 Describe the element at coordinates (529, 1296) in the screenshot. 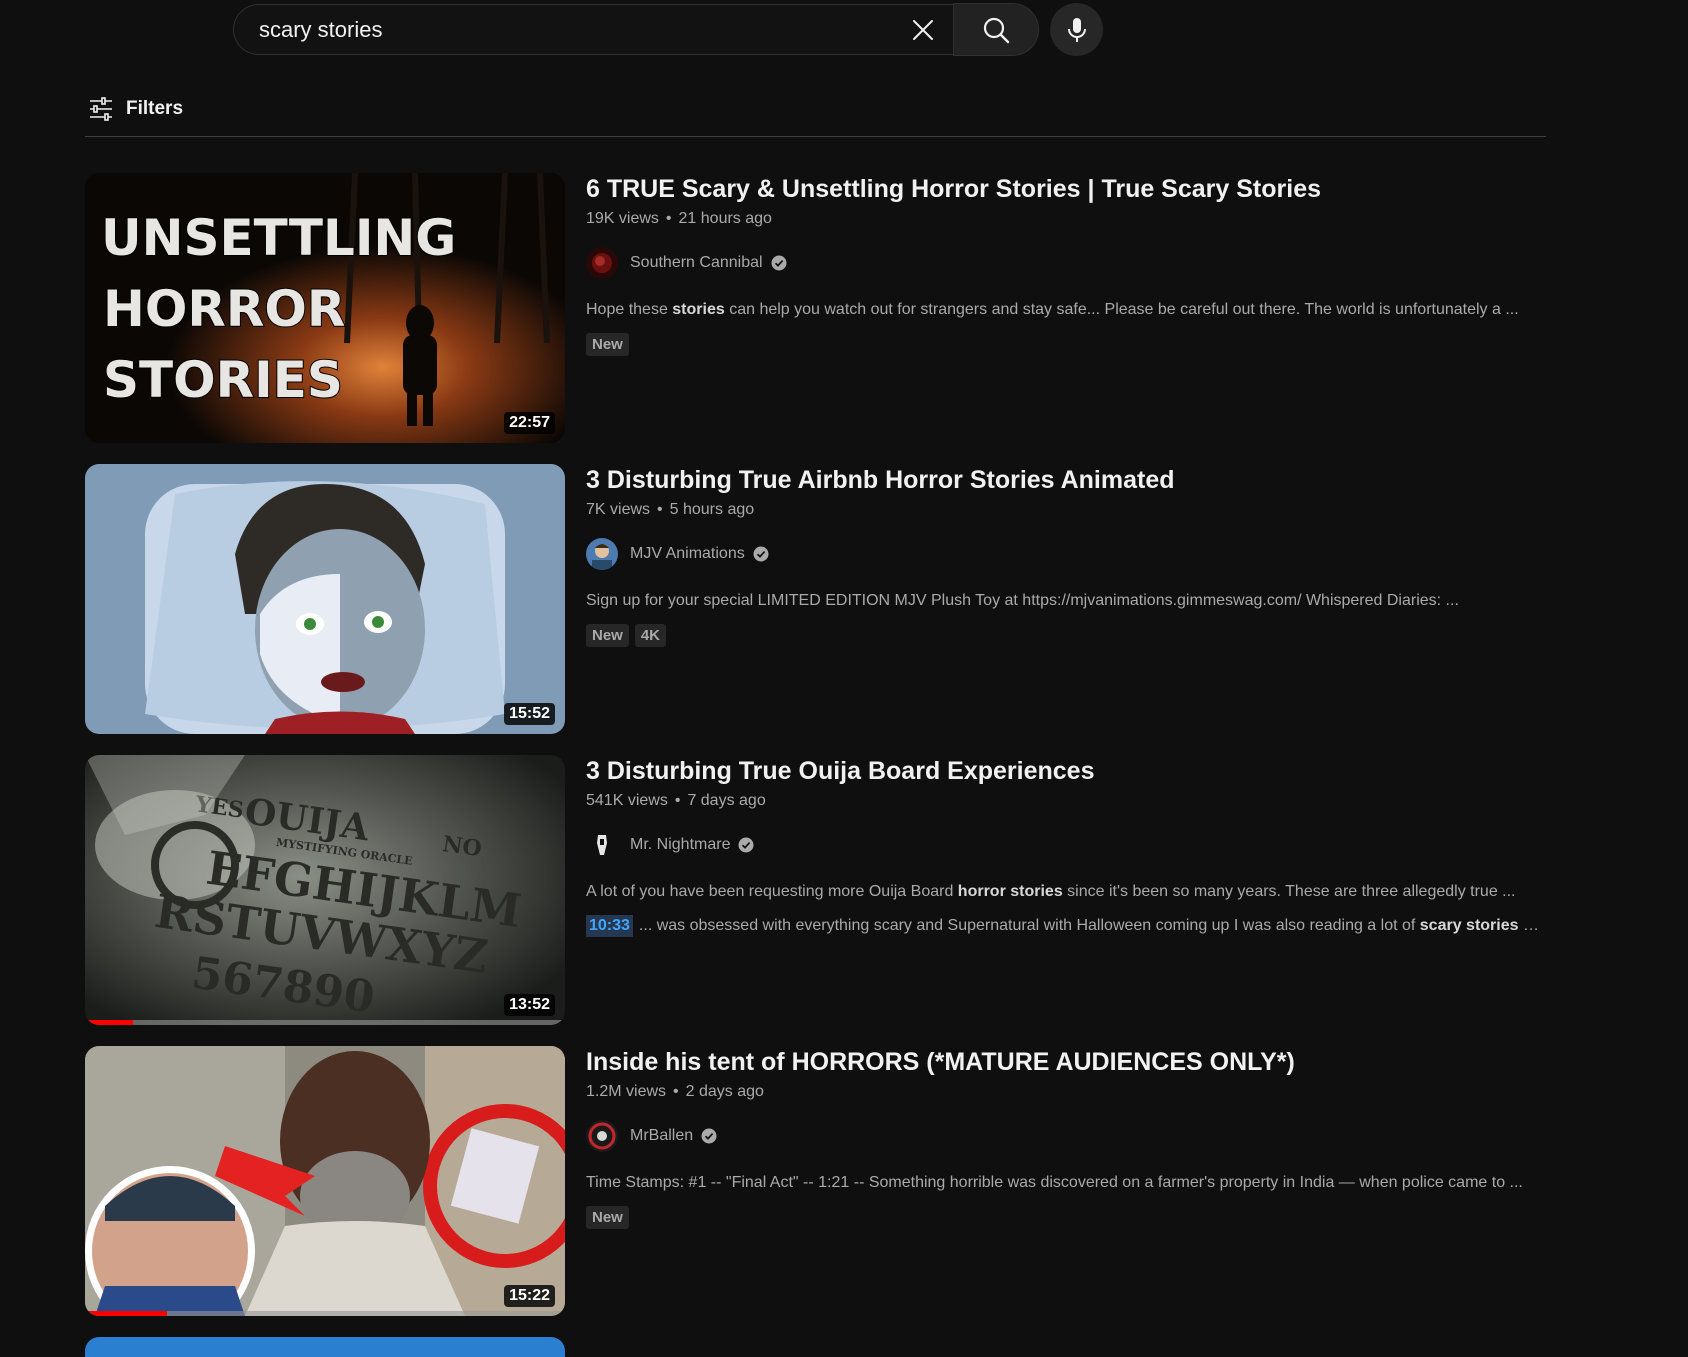

I see `video-duration: 15:22` at that location.